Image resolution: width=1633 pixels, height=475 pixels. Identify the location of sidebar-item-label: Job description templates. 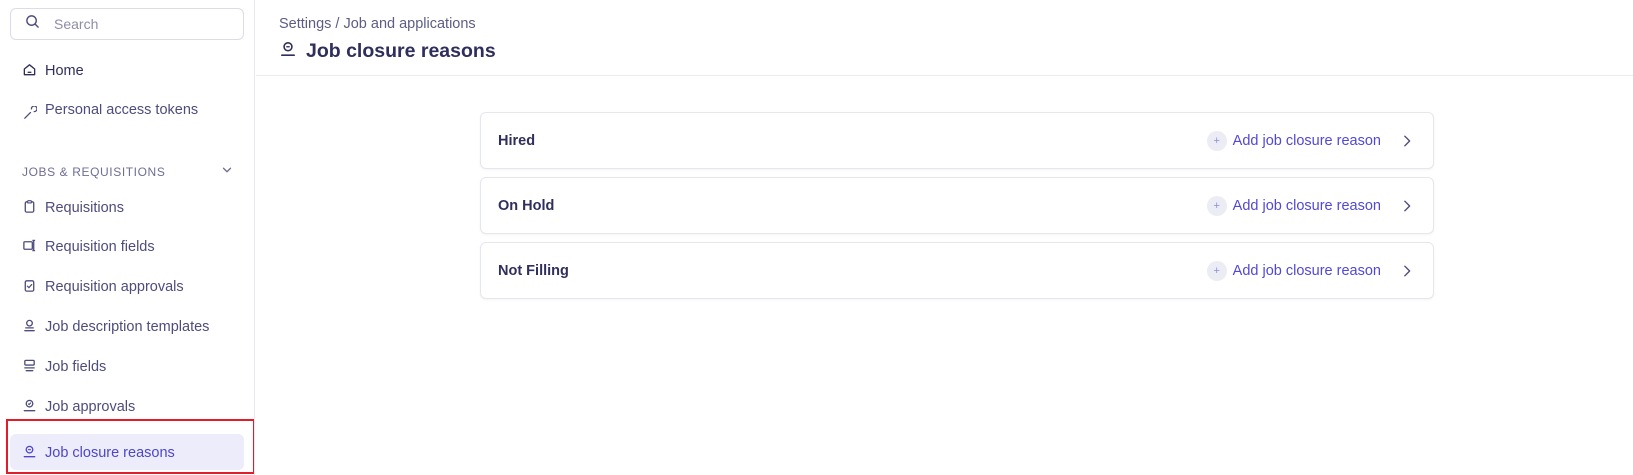
(127, 327).